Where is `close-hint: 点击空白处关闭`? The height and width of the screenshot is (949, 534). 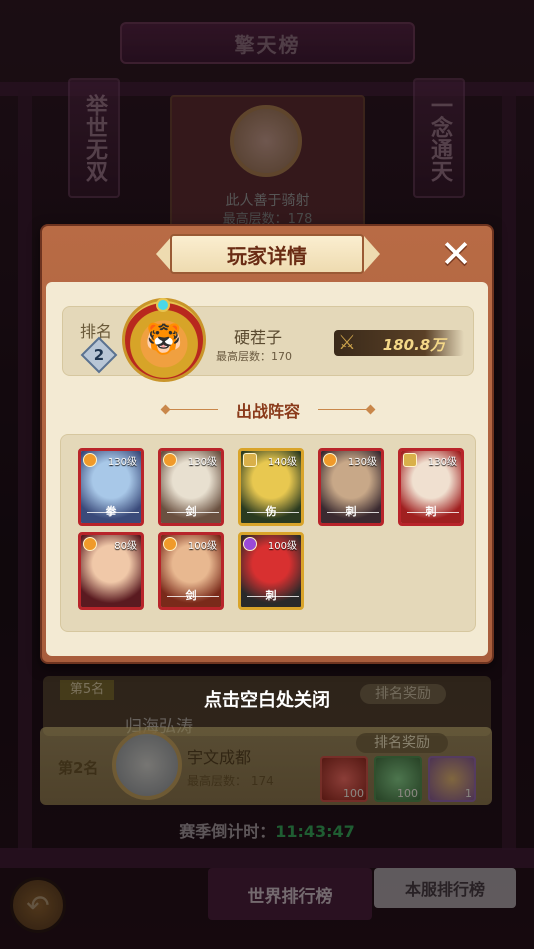
close-hint: 点击空白处关闭 is located at coordinates (267, 700).